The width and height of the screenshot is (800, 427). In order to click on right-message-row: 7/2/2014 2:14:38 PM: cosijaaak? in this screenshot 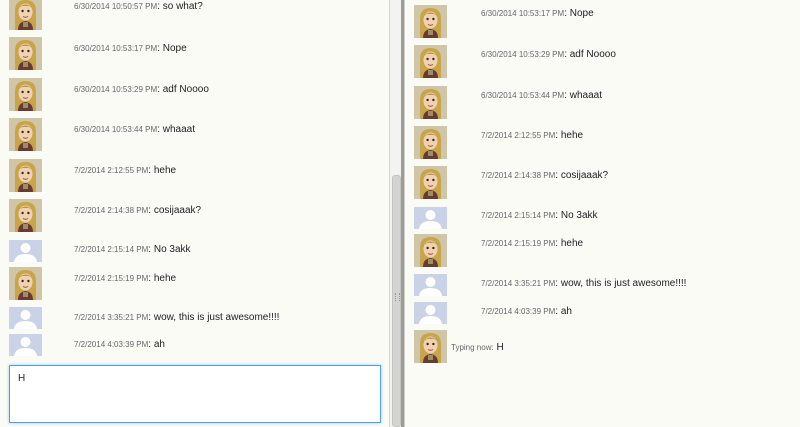, I will do `click(602, 183)`.